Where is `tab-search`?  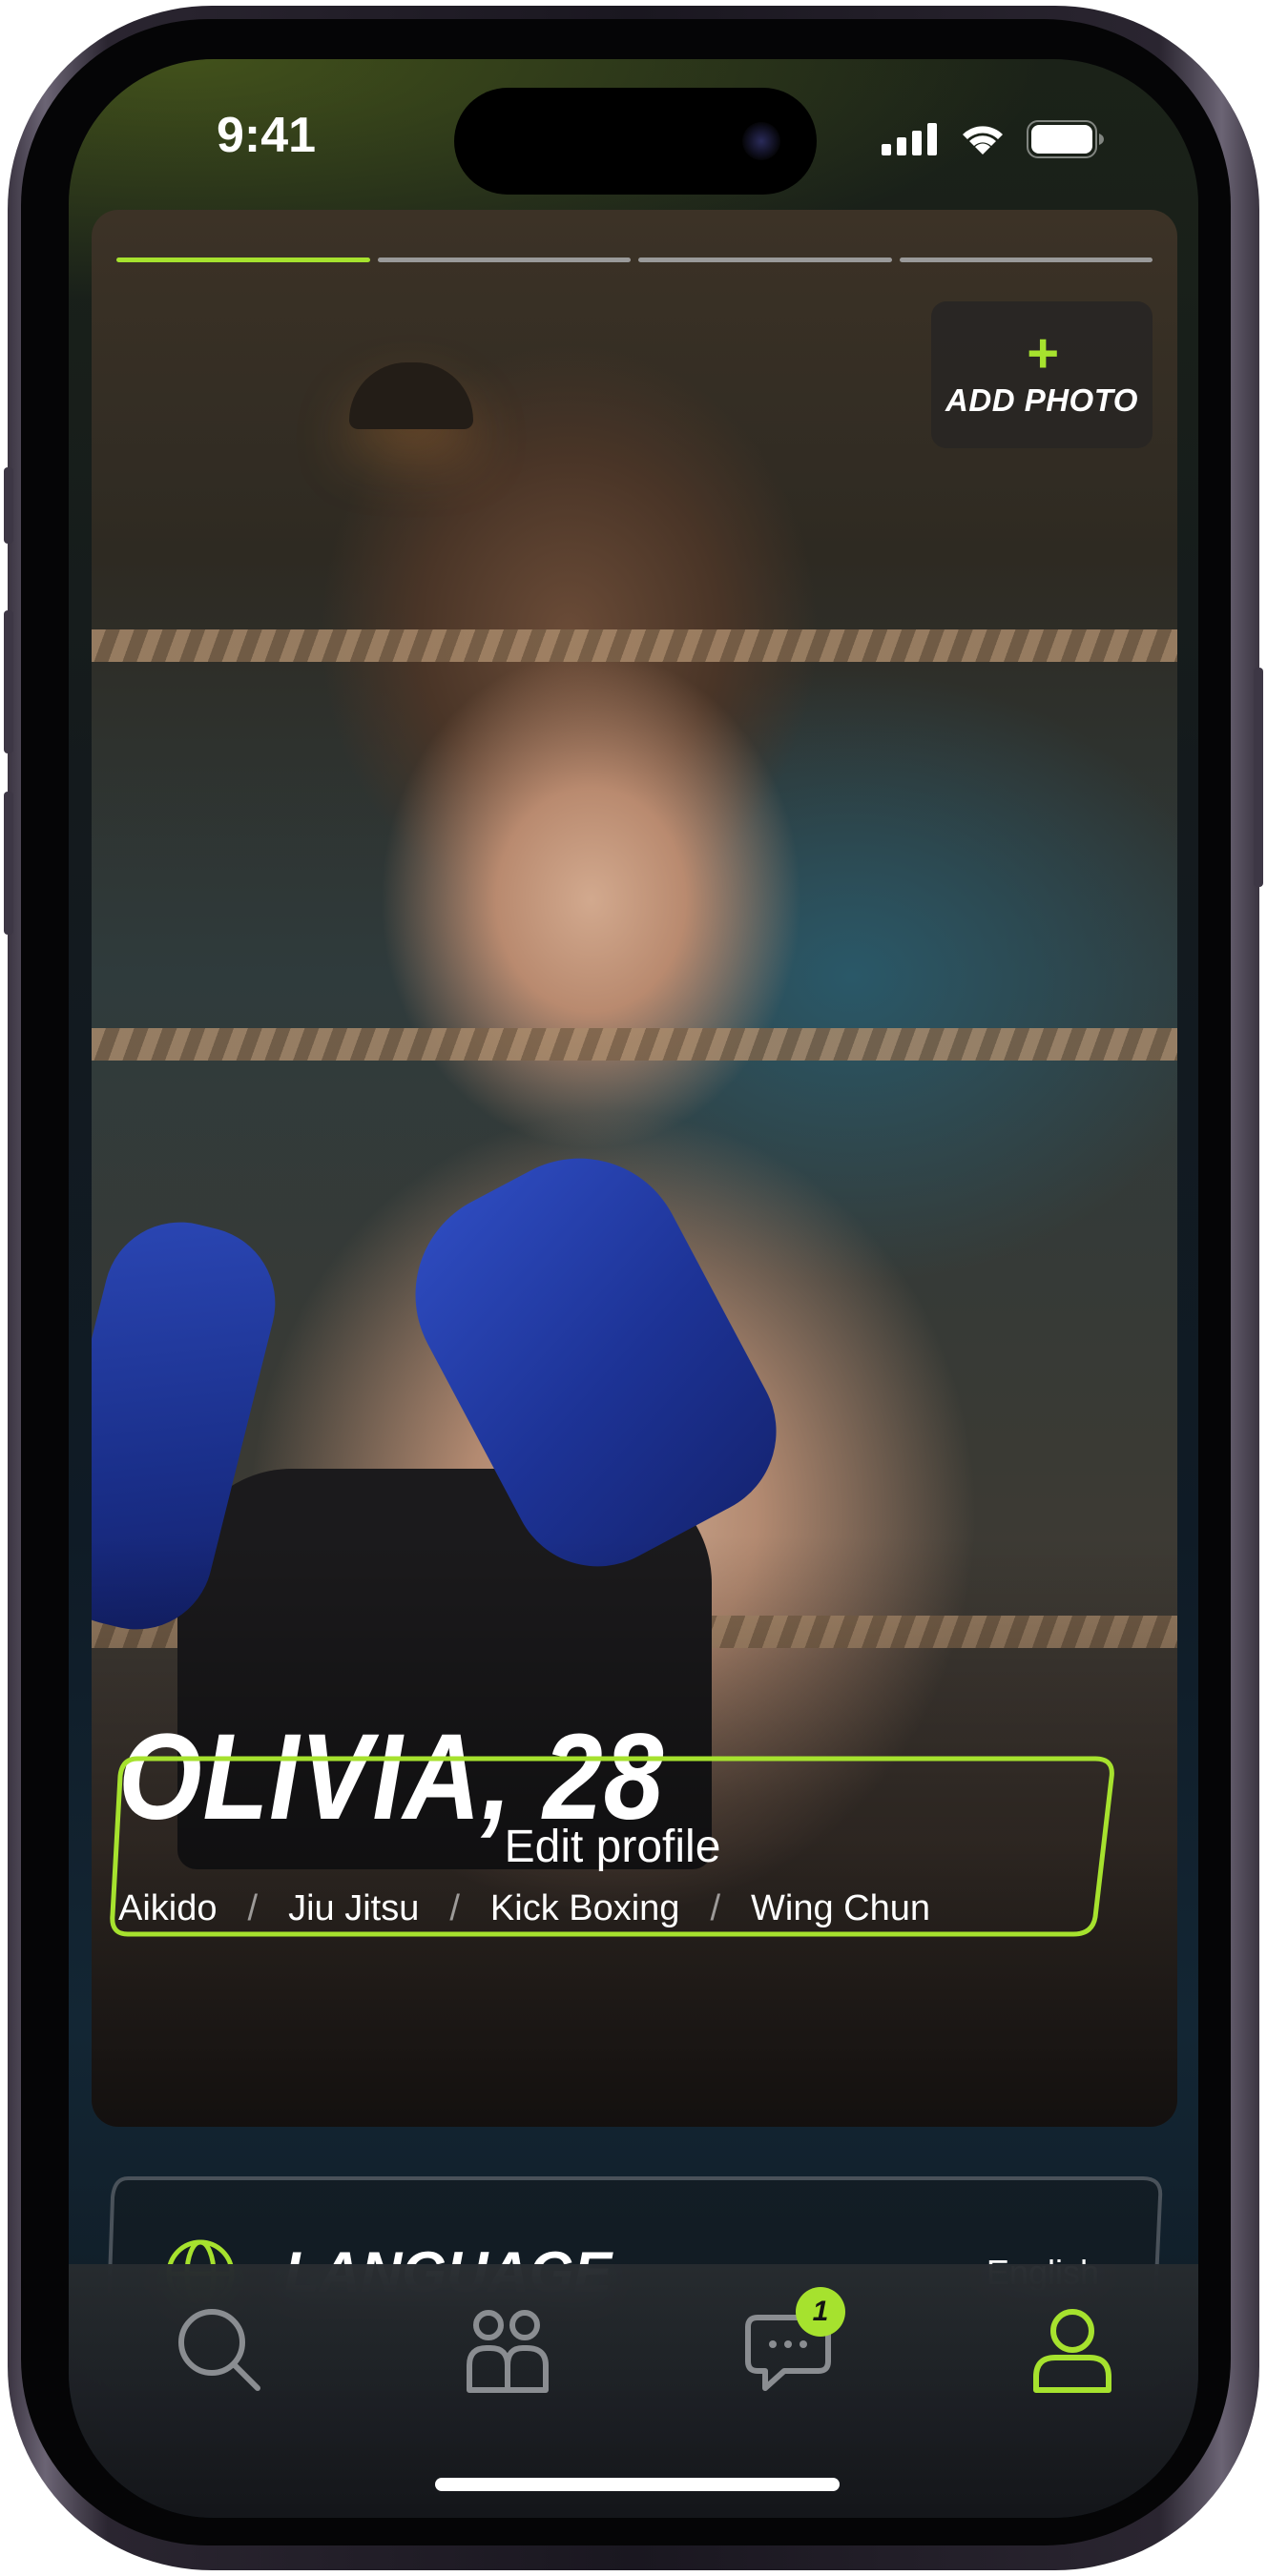
tab-search is located at coordinates (219, 2350).